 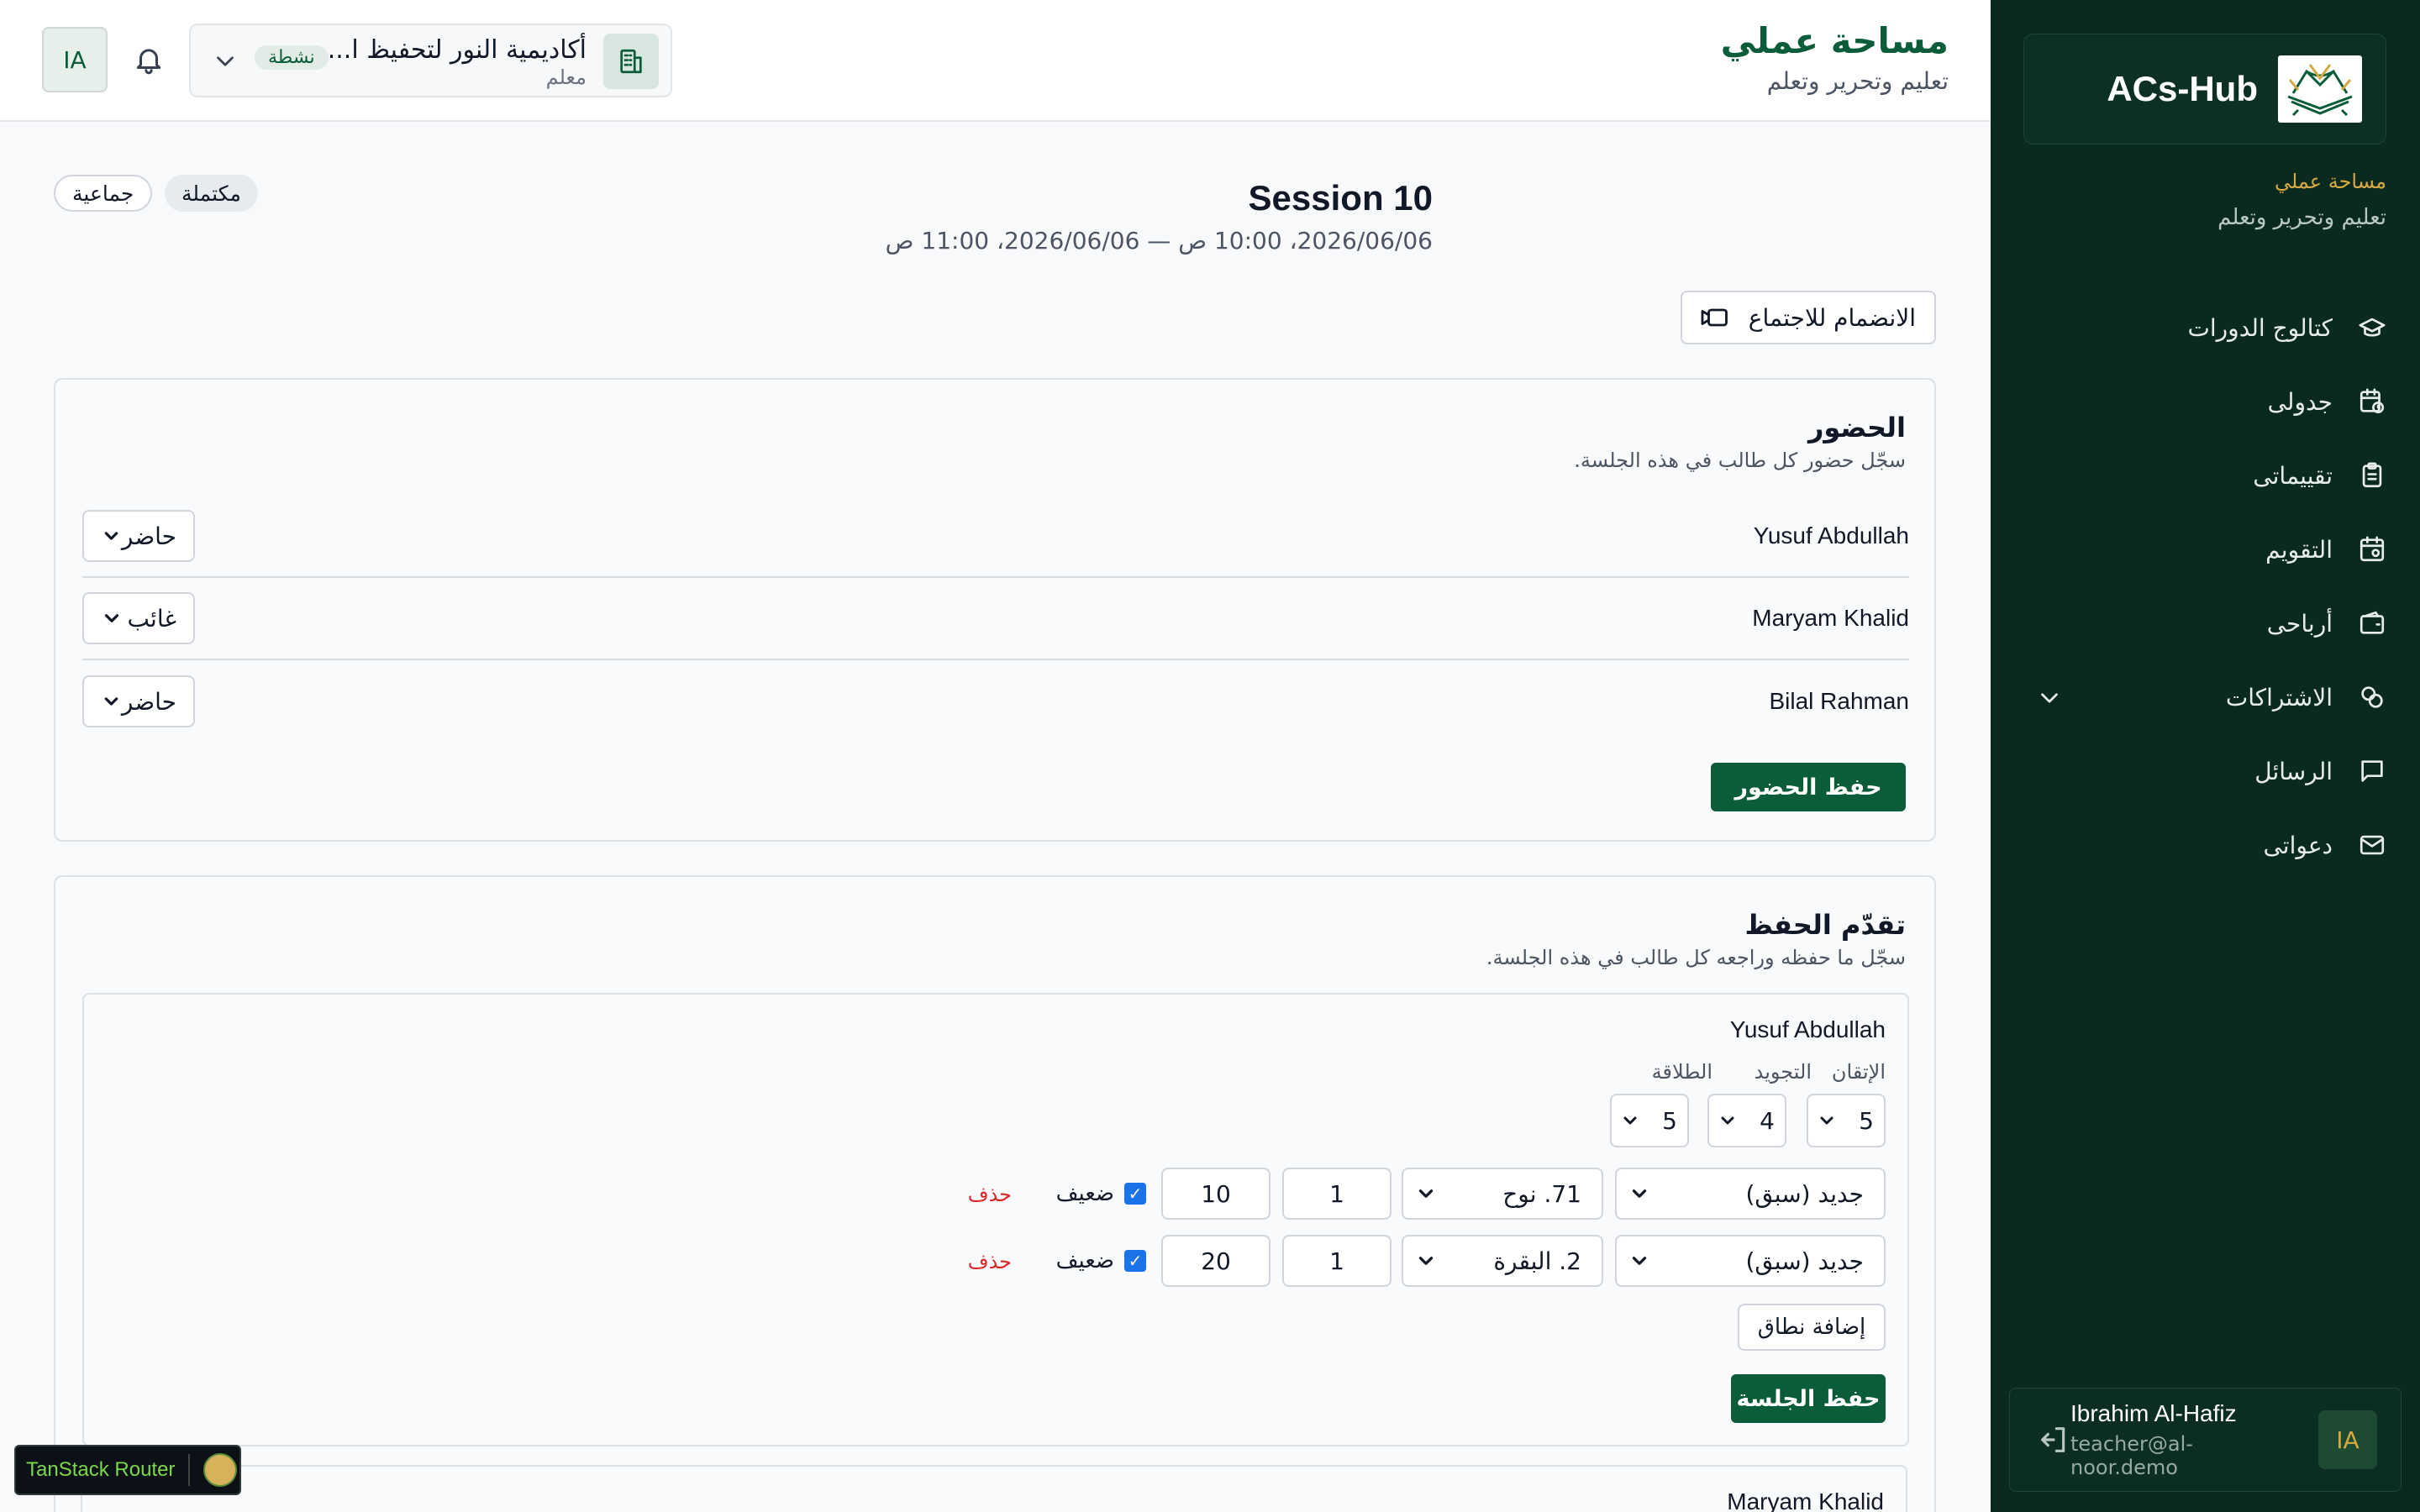 I want to click on attendance-status-select: غائب, so click(x=138, y=618).